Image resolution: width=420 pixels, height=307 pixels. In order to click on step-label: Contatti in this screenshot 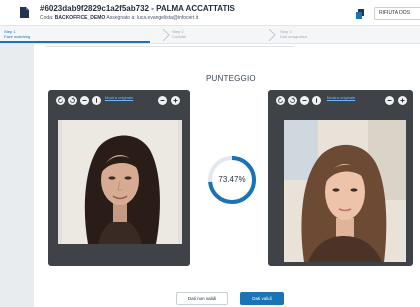, I will do `click(179, 36)`.